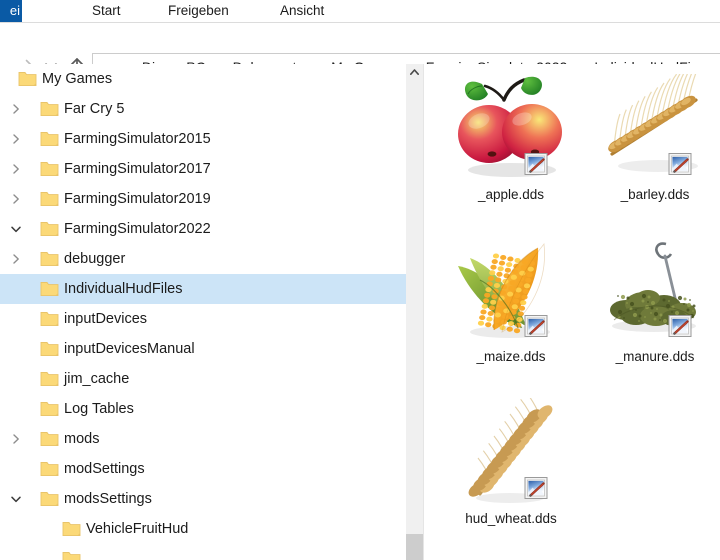 This screenshot has height=560, width=720. What do you see at coordinates (198, 11) in the screenshot?
I see `tab-freigeben: Freigeben` at bounding box center [198, 11].